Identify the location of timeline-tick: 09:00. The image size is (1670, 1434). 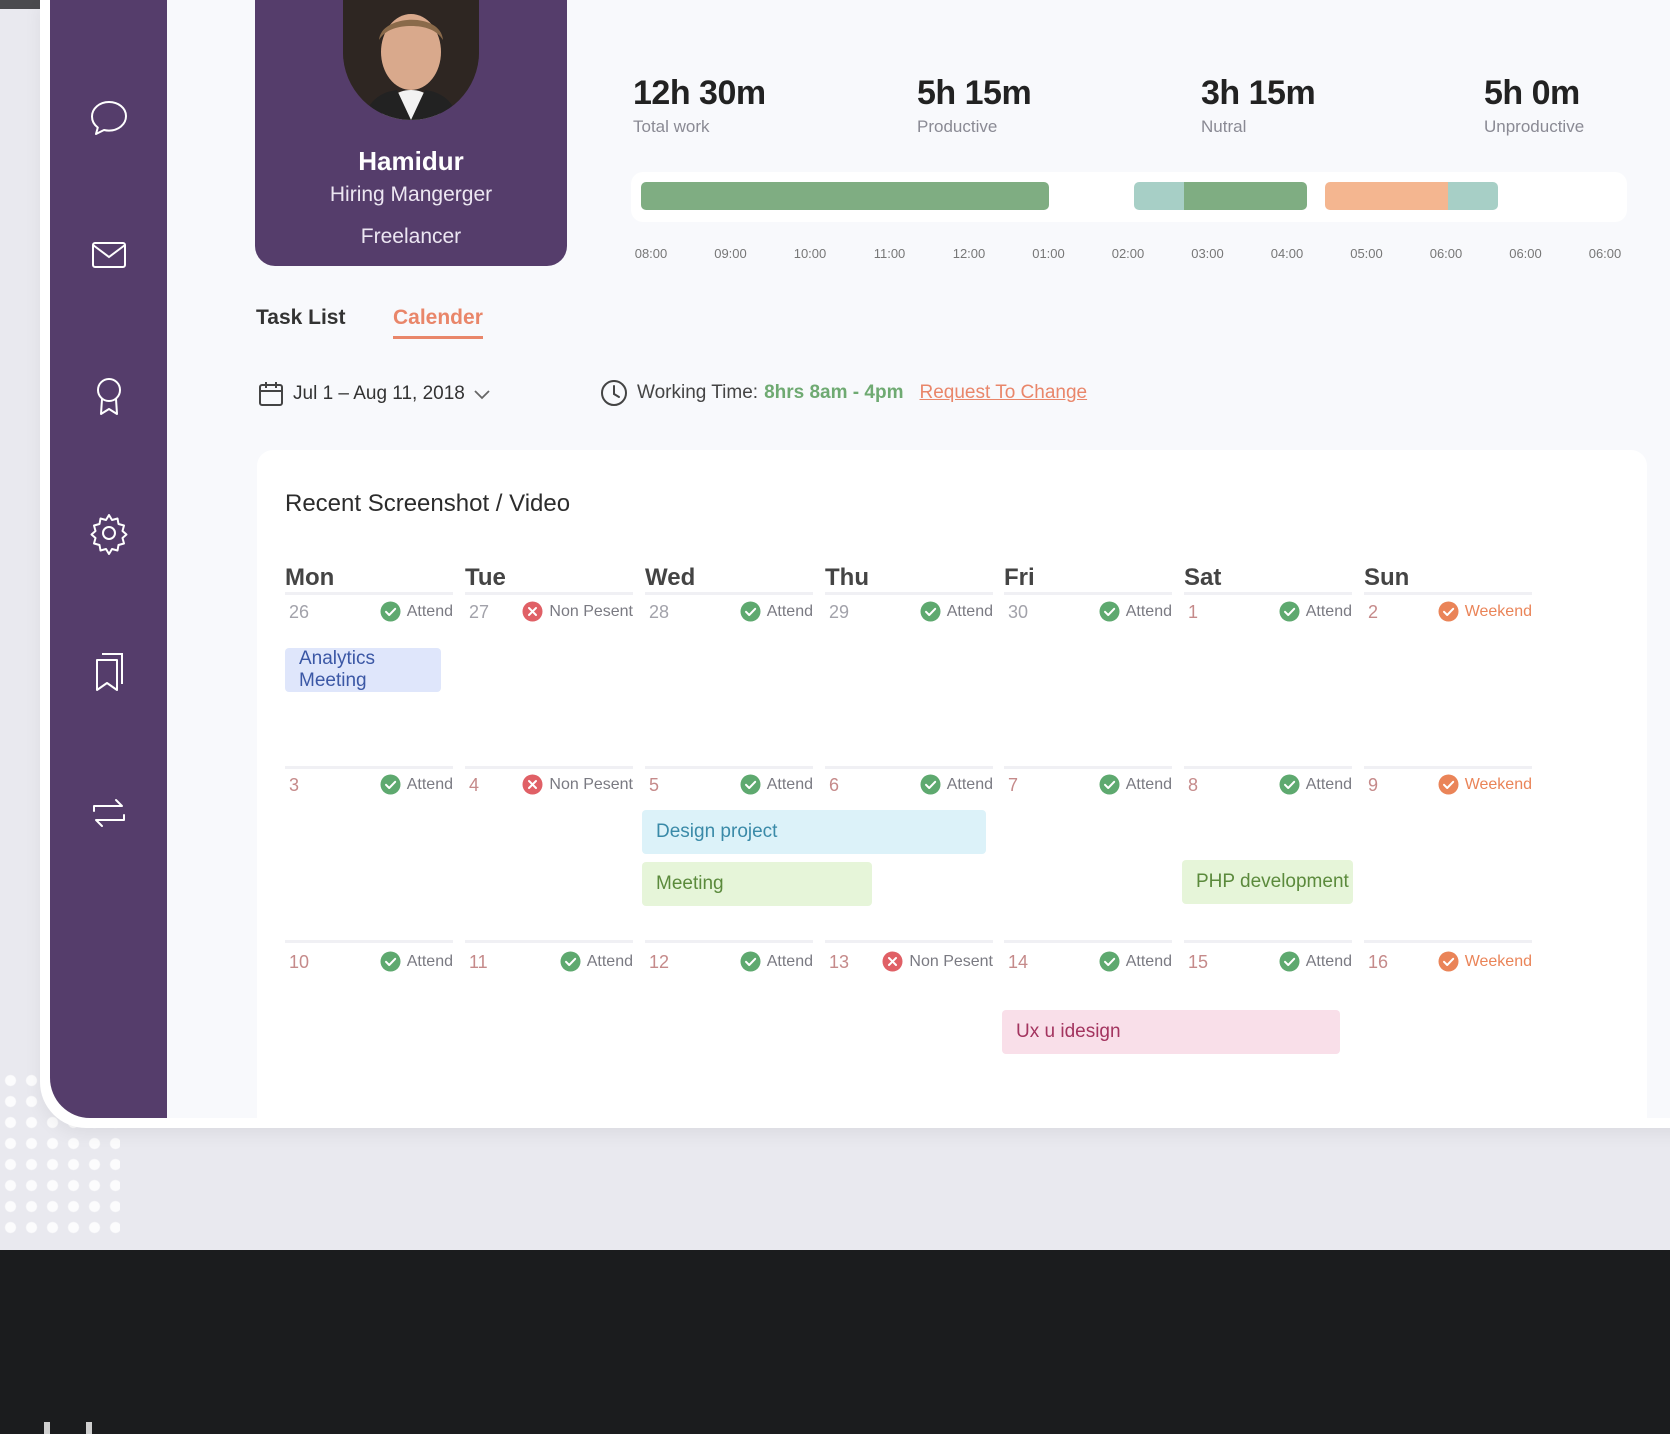
(730, 253).